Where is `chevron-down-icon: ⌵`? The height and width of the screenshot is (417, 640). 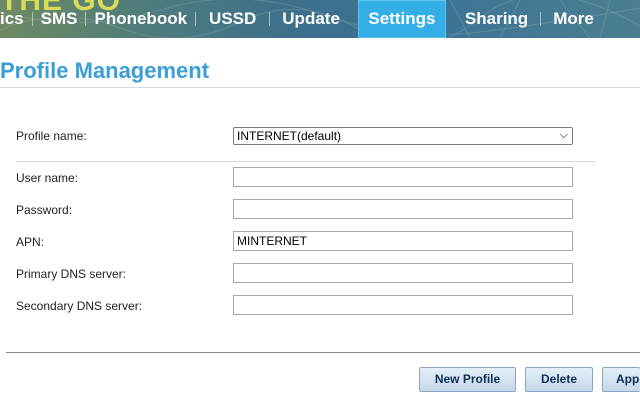 chevron-down-icon: ⌵ is located at coordinates (563, 135).